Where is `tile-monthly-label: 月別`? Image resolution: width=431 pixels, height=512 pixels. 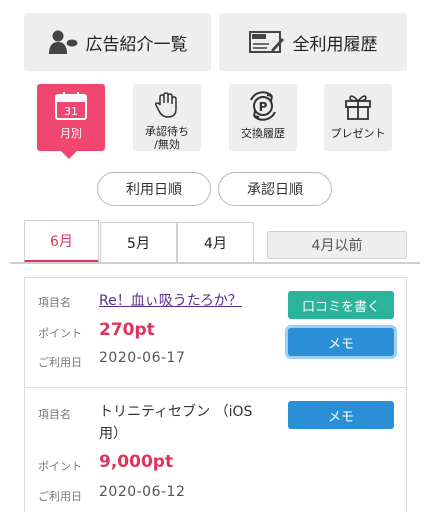
tile-monthly-label: 月別 is located at coordinates (71, 133).